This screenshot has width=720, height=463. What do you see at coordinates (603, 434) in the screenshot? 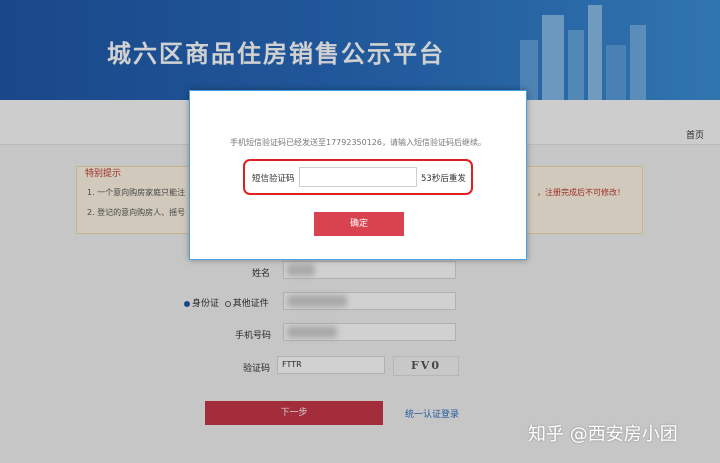
I see `zhihu-watermark: 知乎 @西安房小团` at bounding box center [603, 434].